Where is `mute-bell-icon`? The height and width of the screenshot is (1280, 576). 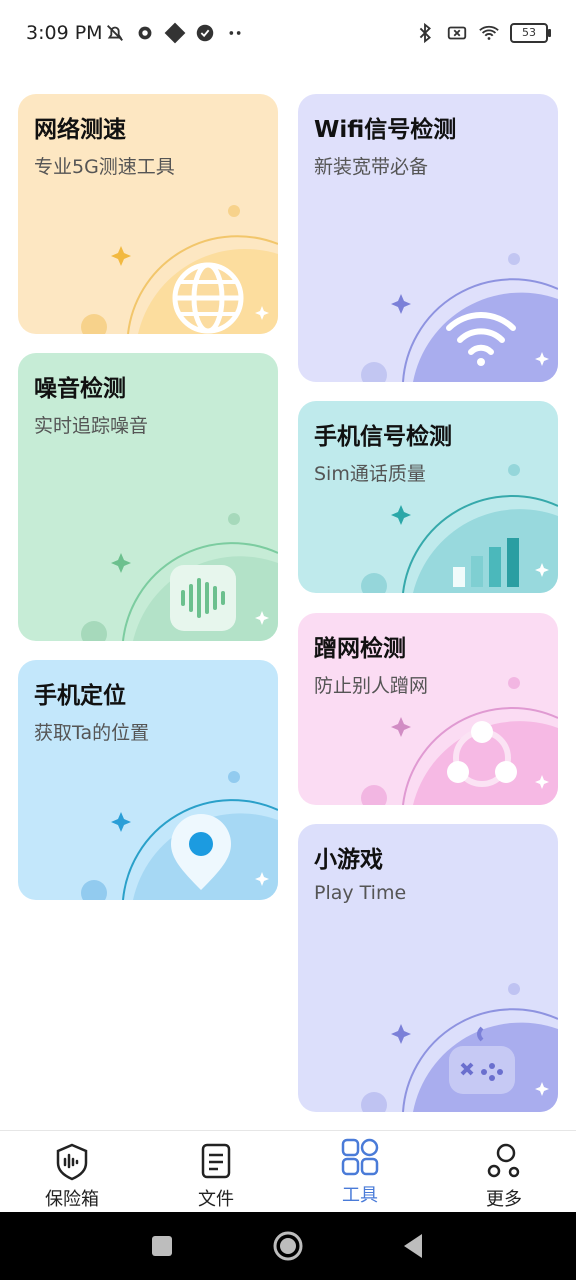
mute-bell-icon is located at coordinates (115, 33).